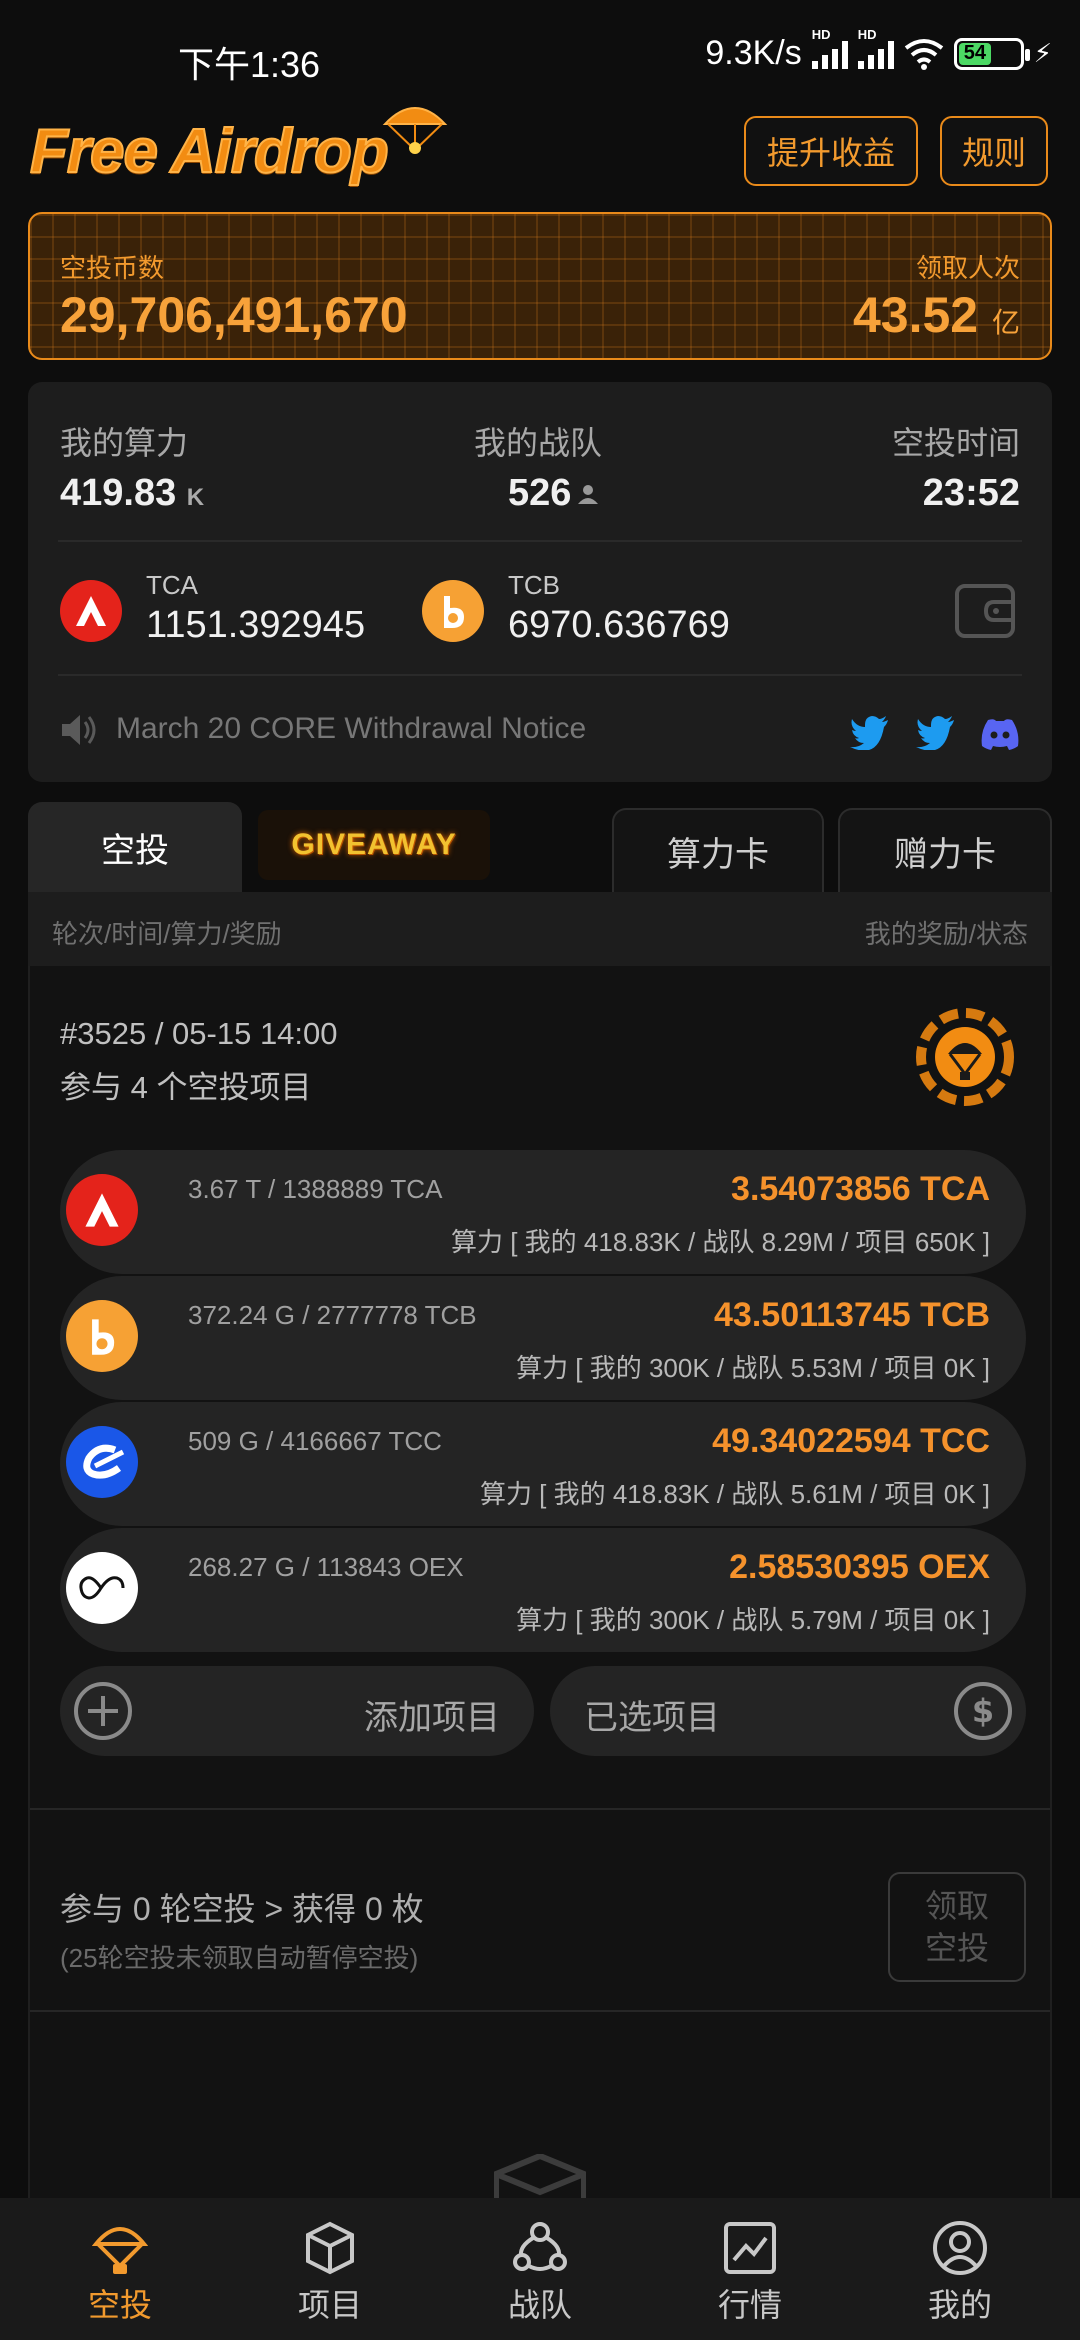 This screenshot has height=2340, width=1080. Describe the element at coordinates (821, 34) in the screenshot. I see `hd-badge: HD` at that location.